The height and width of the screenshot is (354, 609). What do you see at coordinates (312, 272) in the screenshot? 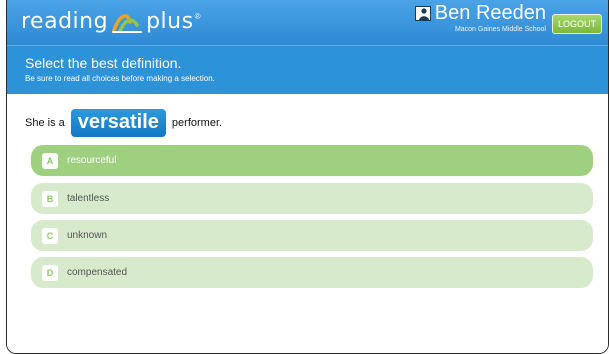
I see `choice-d: D compensated` at bounding box center [312, 272].